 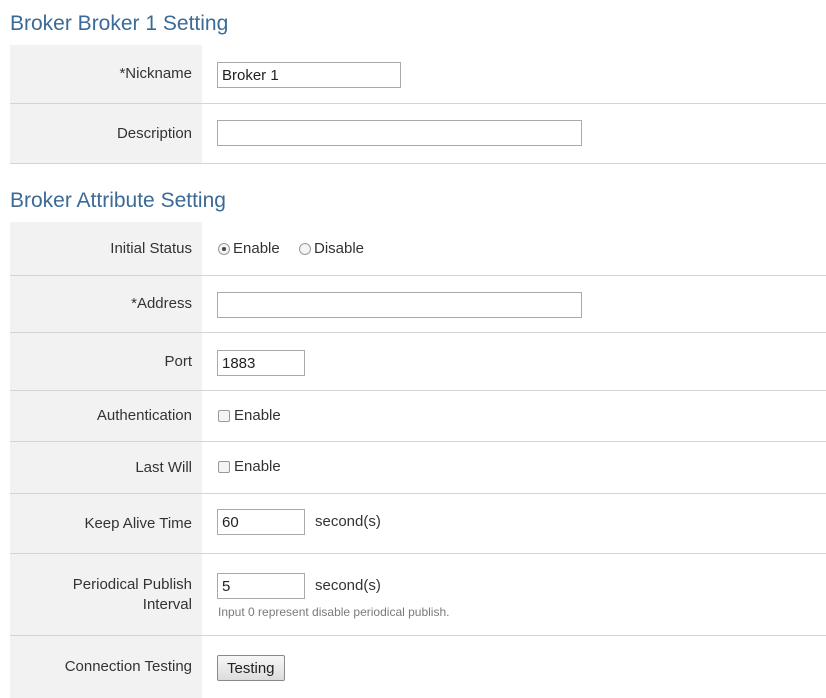 What do you see at coordinates (261, 522) in the screenshot?
I see `keep-alive-input` at bounding box center [261, 522].